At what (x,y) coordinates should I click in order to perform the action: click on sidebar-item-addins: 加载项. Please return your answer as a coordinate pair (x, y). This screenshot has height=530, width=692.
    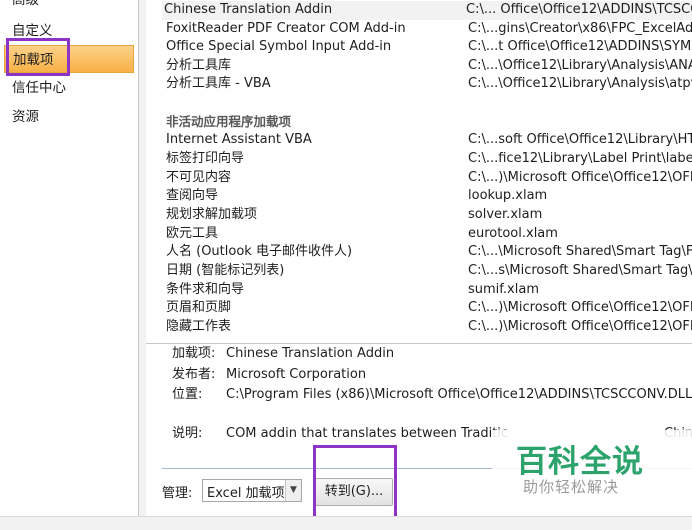
    Looking at the image, I should click on (69, 59).